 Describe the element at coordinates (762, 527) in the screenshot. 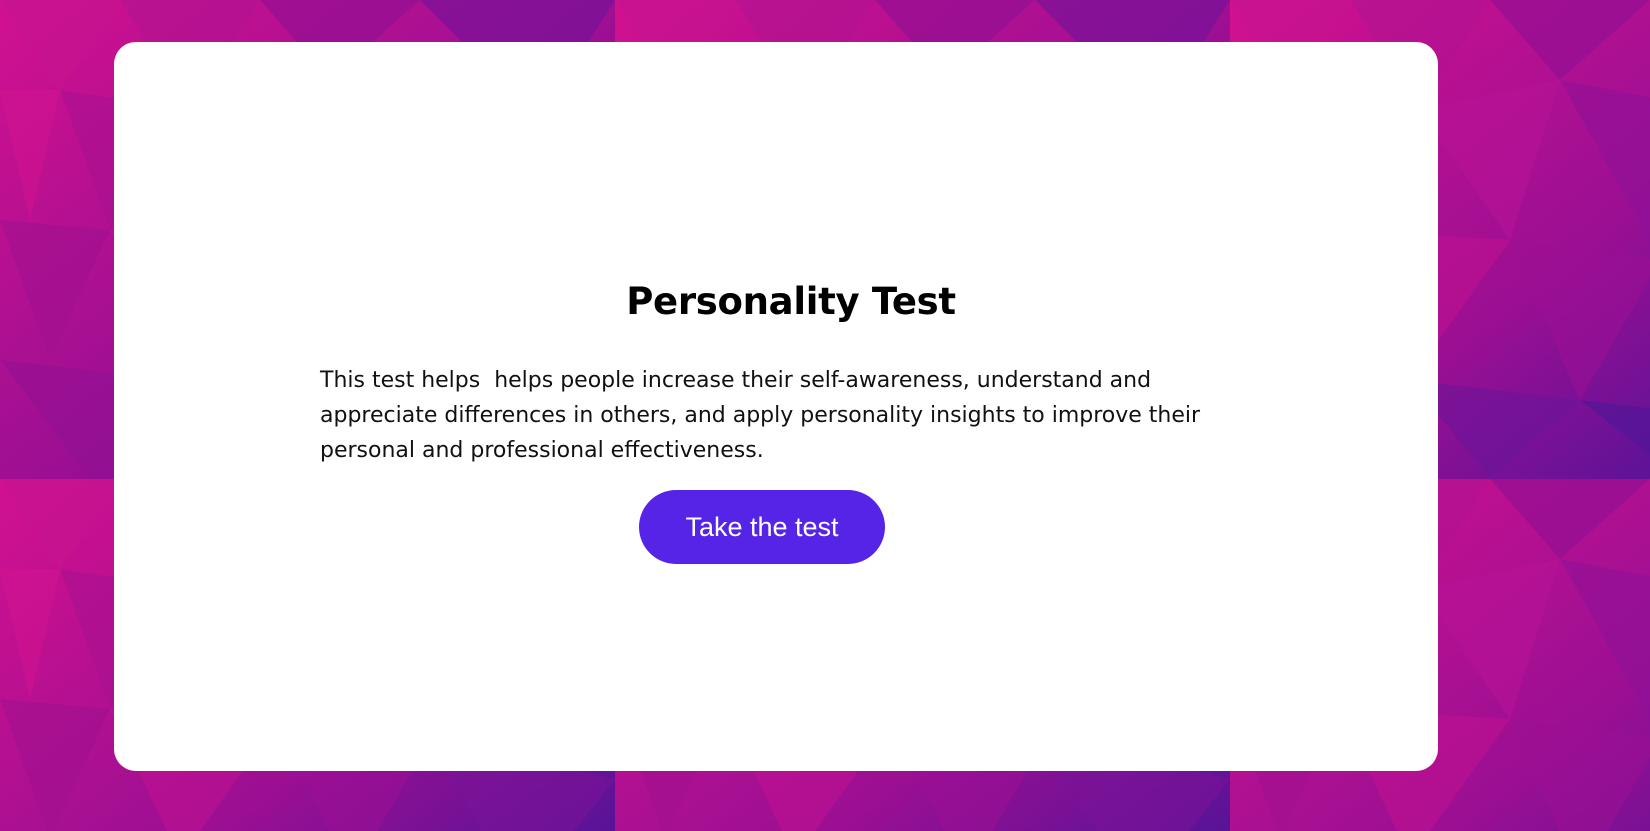

I see `take-test-button: Take the test` at that location.